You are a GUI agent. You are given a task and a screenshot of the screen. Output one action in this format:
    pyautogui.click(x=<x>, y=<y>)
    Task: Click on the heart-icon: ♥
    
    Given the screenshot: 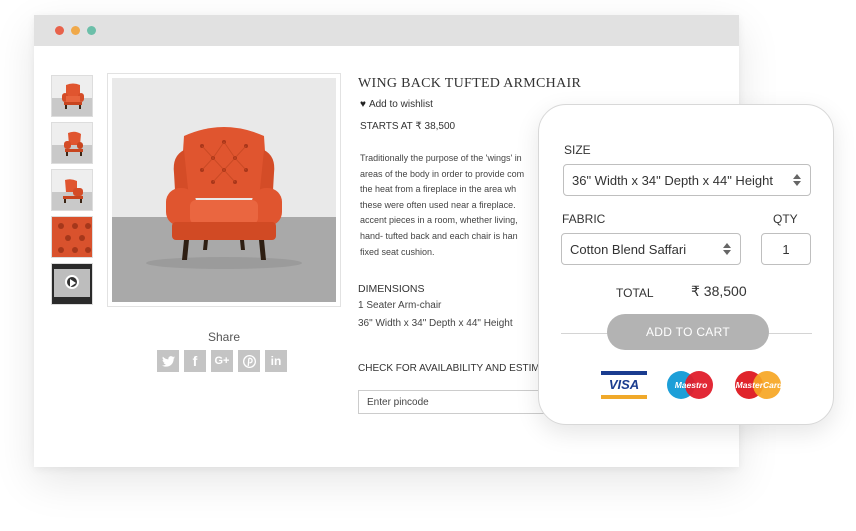 What is the action you would take?
    pyautogui.click(x=363, y=104)
    